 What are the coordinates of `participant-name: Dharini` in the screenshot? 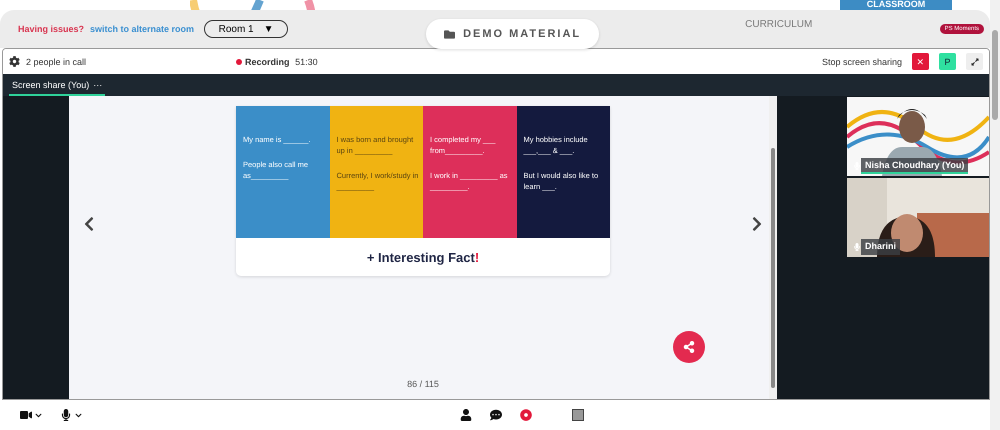 It's located at (880, 247).